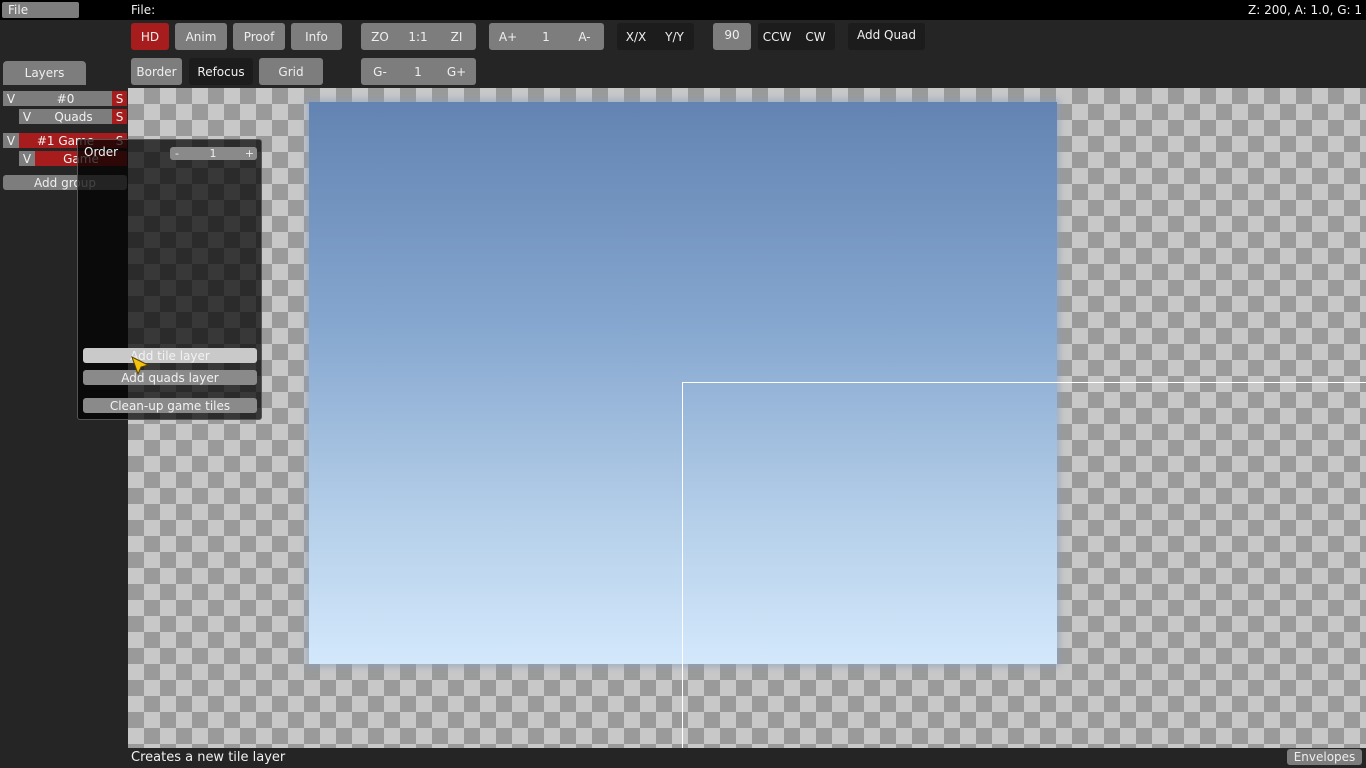 This screenshot has height=768, width=1366. What do you see at coordinates (456, 71) in the screenshot?
I see `grid-more-button: G+` at bounding box center [456, 71].